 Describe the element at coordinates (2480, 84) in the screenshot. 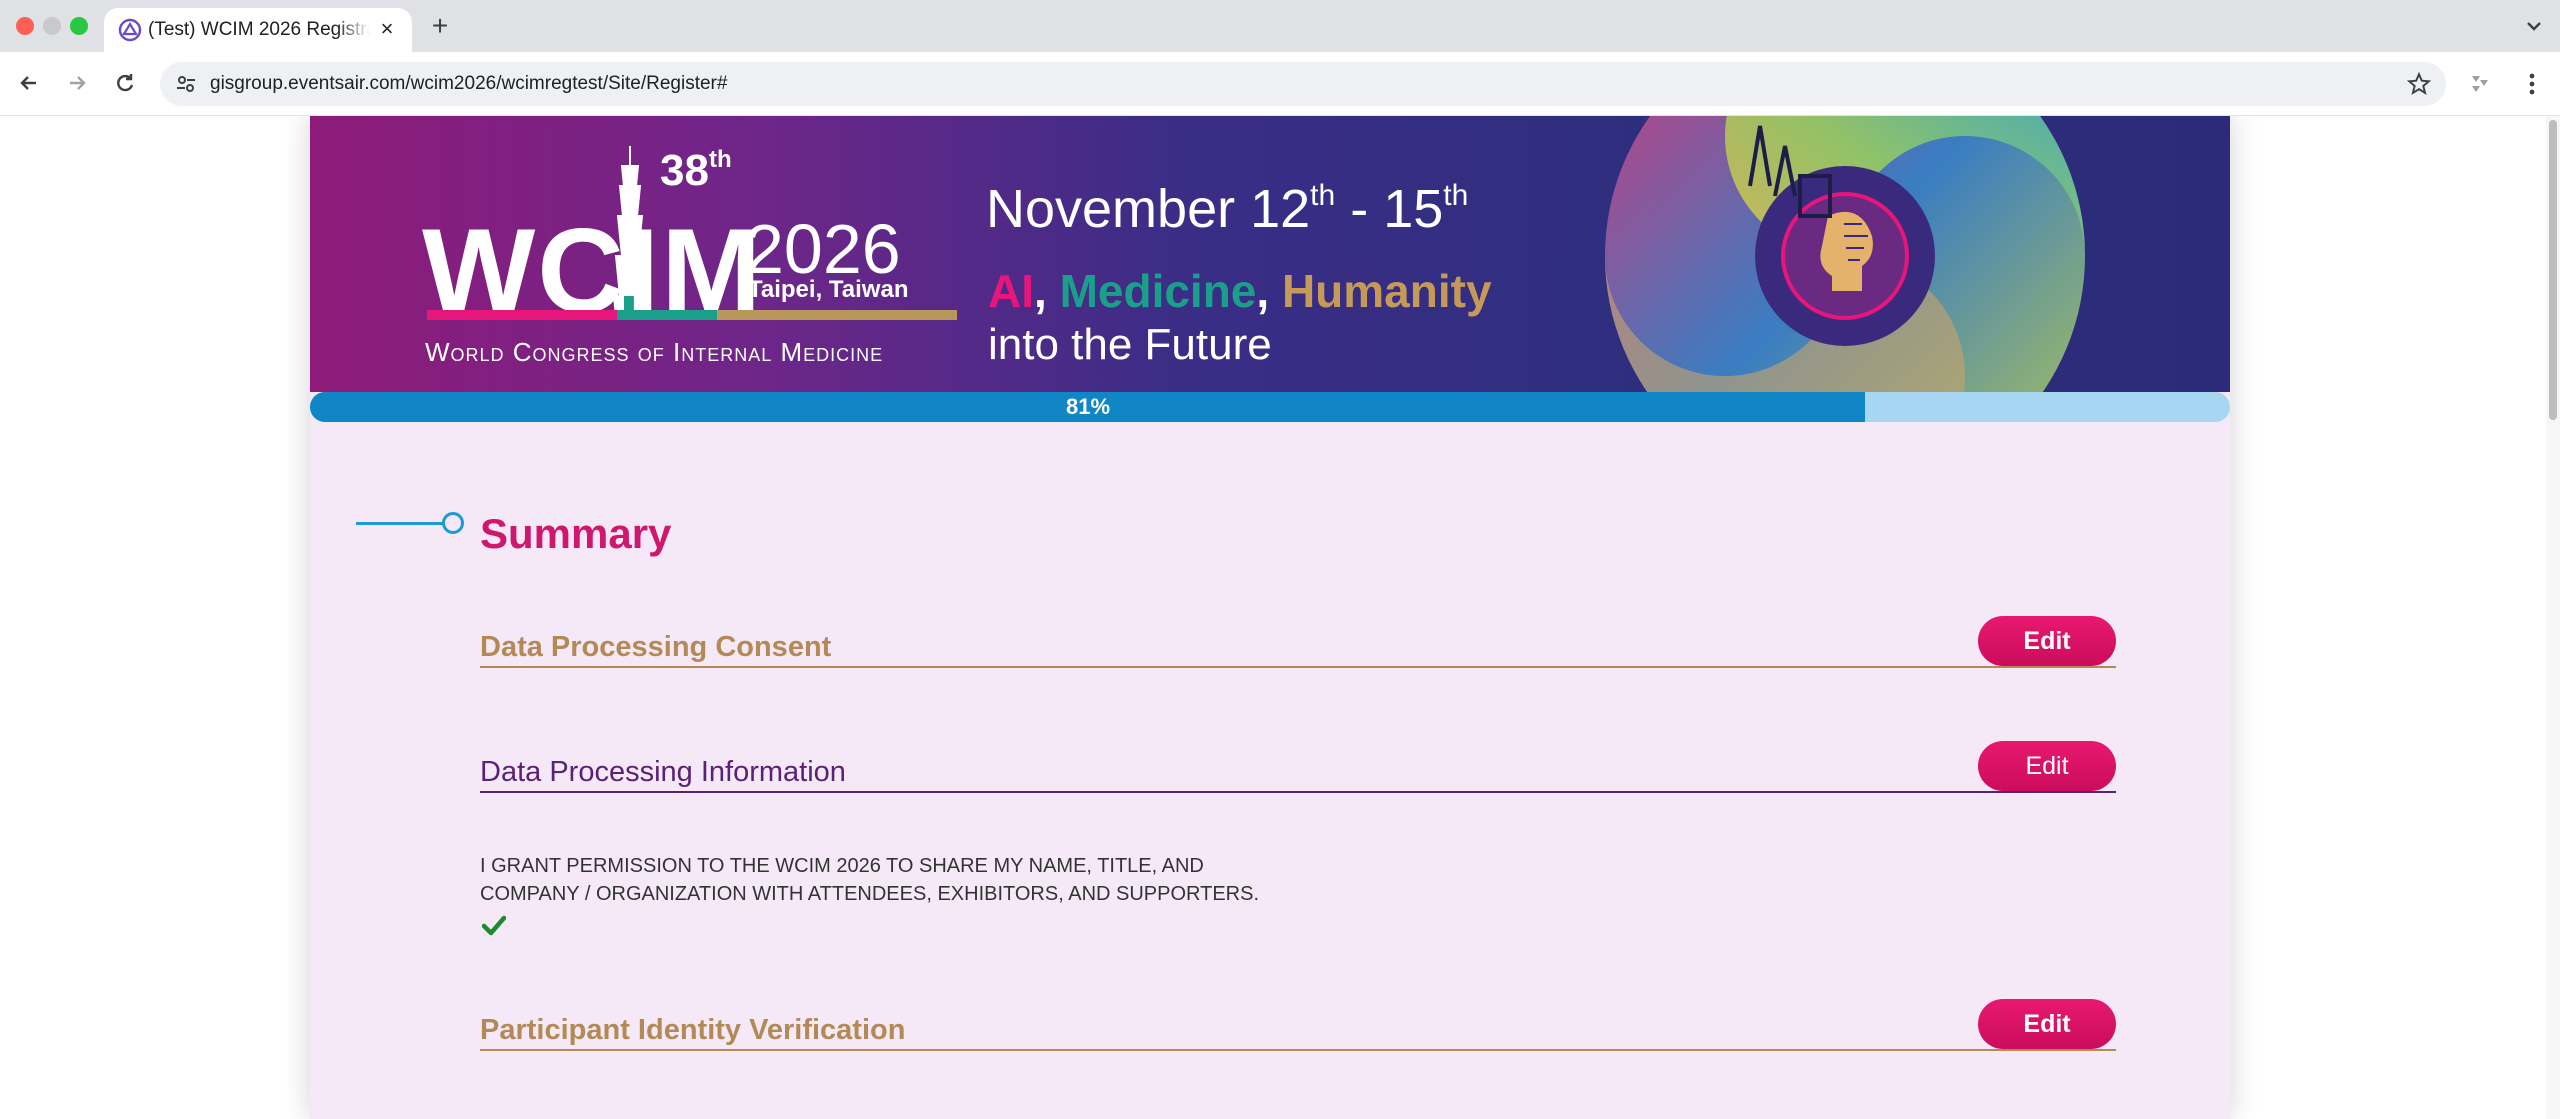

I see `extension-icon` at that location.